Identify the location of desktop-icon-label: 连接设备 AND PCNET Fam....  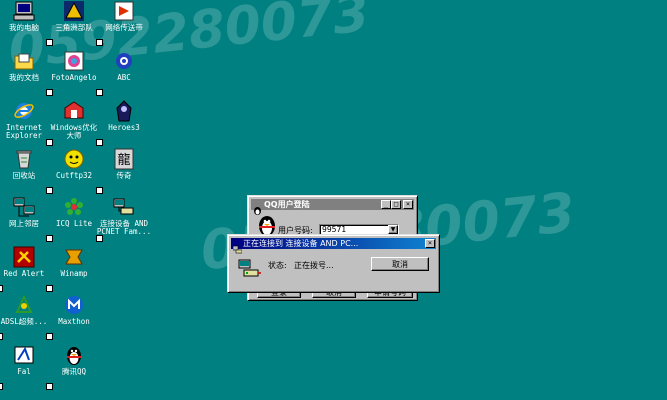
(124, 227).